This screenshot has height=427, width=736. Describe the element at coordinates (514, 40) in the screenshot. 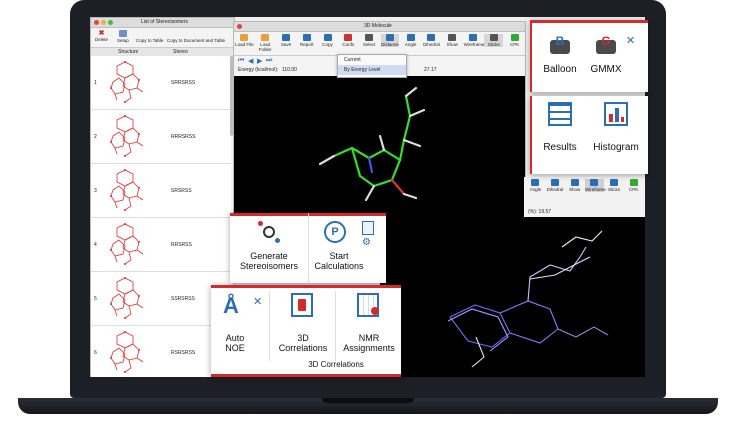

I see `toolbar-button-cpk: CPK` at that location.